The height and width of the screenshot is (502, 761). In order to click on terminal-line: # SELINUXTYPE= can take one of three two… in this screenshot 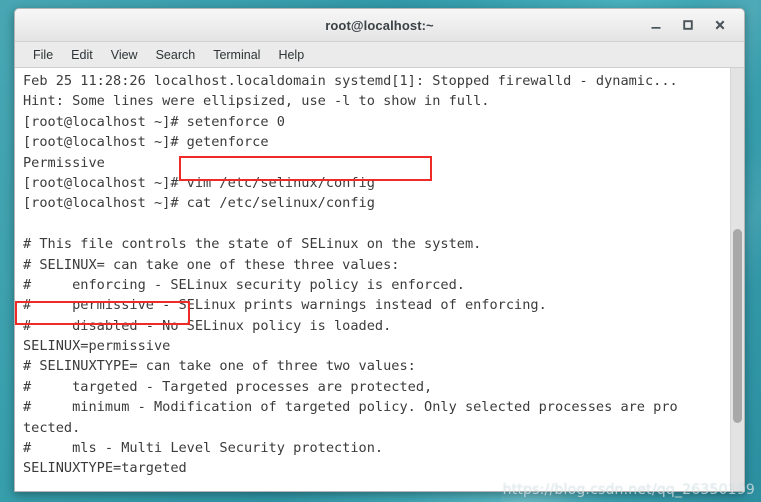, I will do `click(219, 366)`.